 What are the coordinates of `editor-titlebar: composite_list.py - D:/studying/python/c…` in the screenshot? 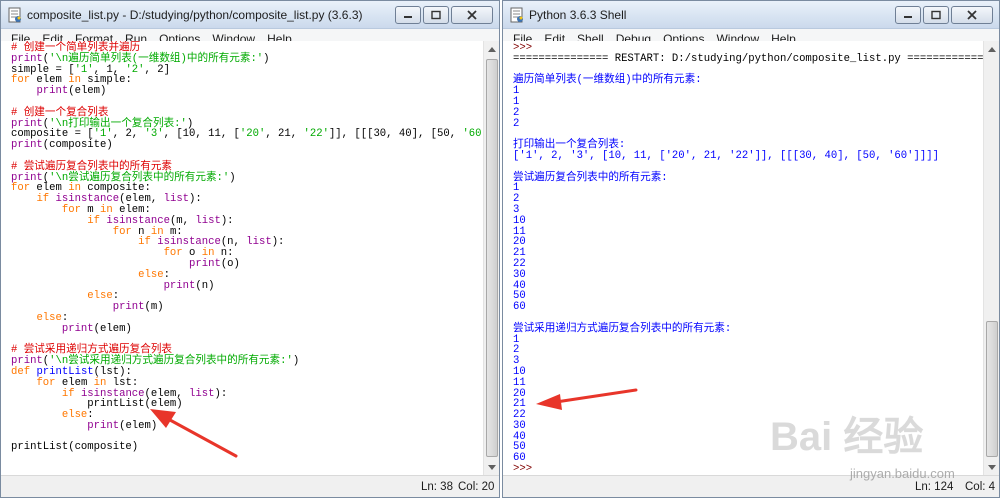 It's located at (250, 15).